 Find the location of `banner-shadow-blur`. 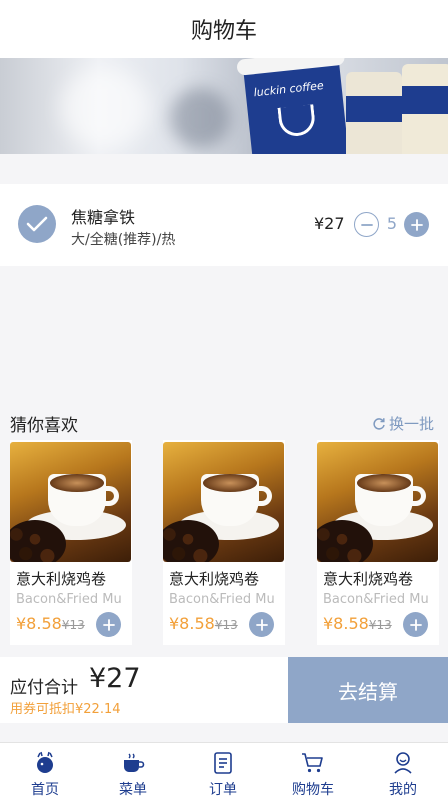

banner-shadow-blur is located at coordinates (200, 118).